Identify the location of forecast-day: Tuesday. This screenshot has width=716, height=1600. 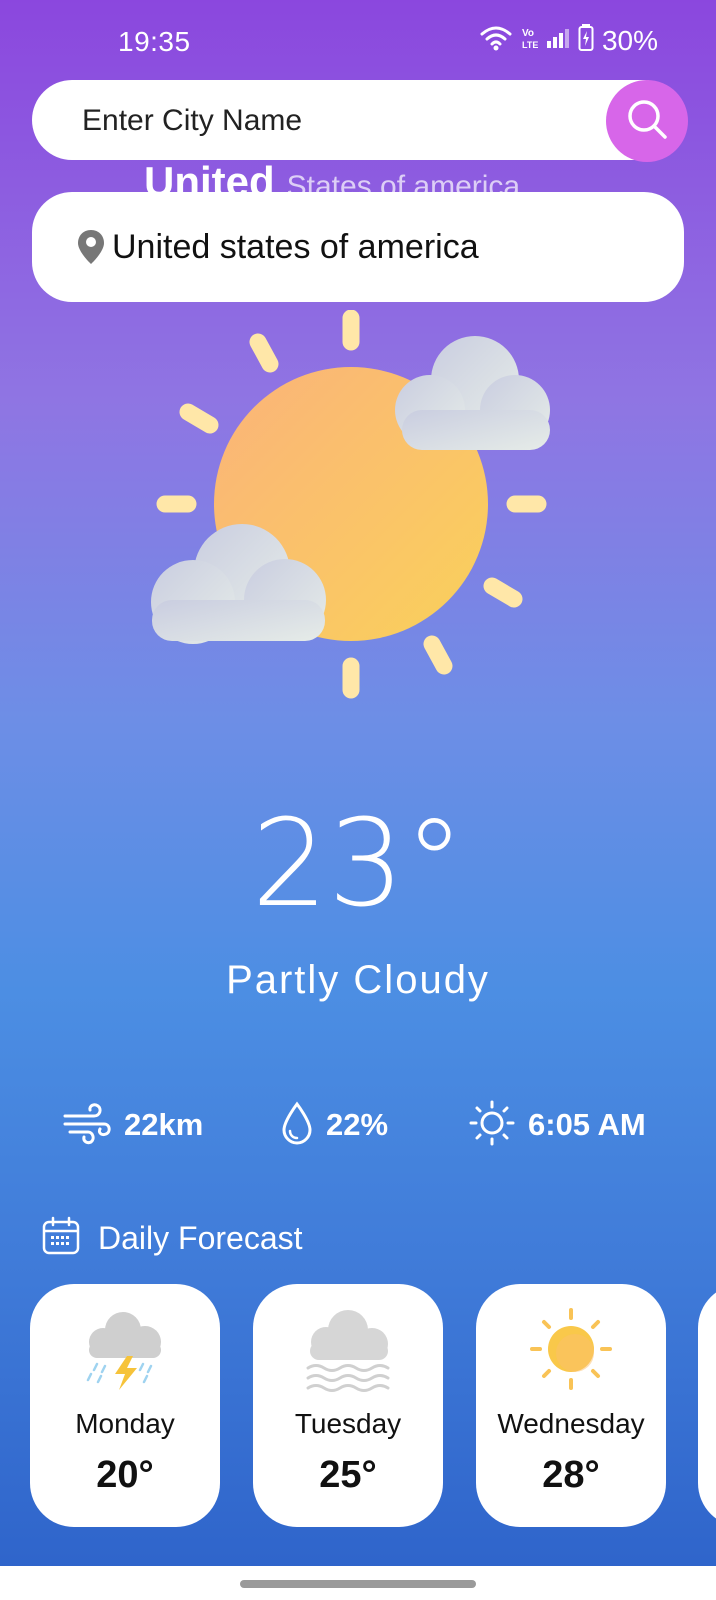
(348, 1423).